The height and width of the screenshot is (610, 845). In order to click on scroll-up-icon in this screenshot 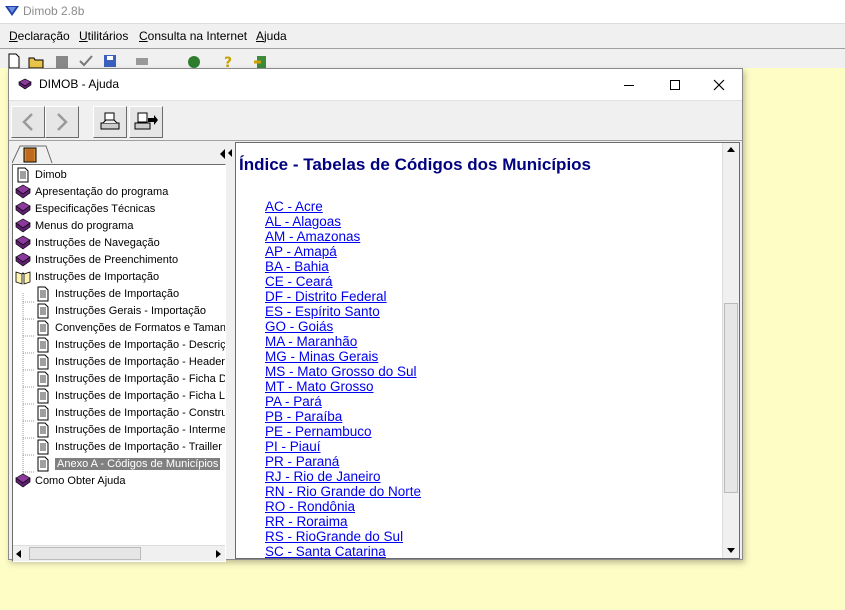, I will do `click(731, 150)`.